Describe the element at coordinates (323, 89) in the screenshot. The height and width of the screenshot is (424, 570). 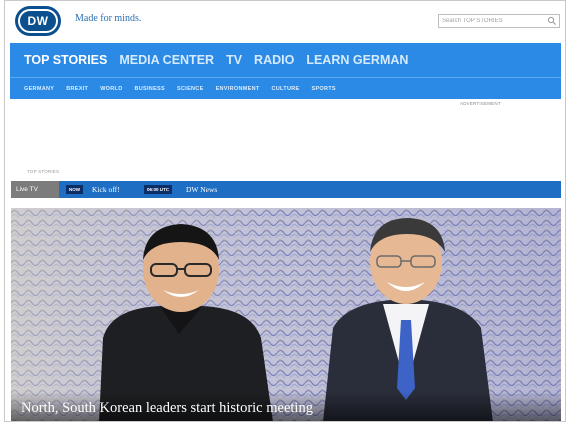
I see `nav-sub-sports: SPORTS` at that location.